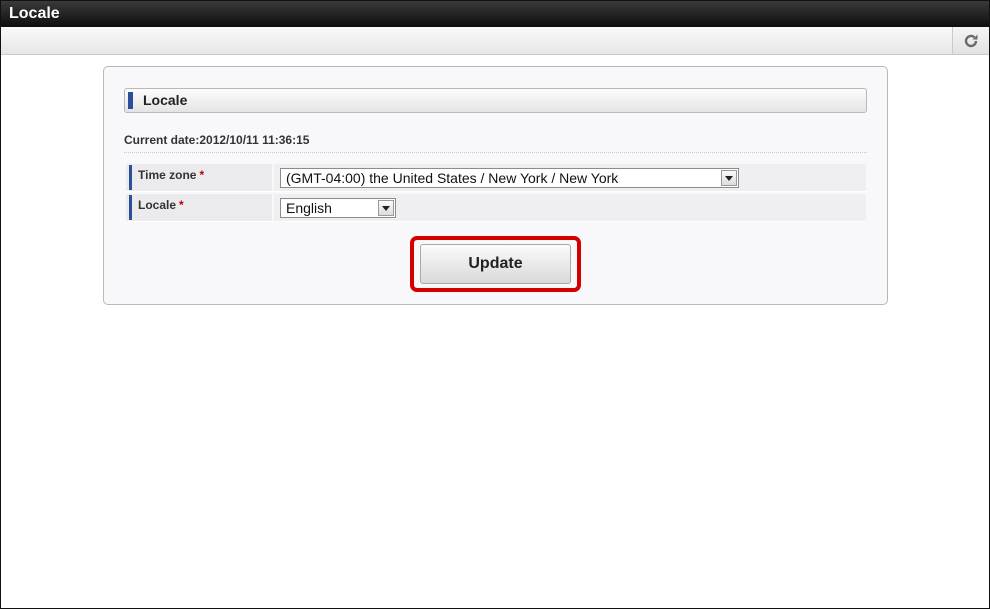 This screenshot has height=609, width=990. I want to click on section-accent-bar, so click(130, 100).